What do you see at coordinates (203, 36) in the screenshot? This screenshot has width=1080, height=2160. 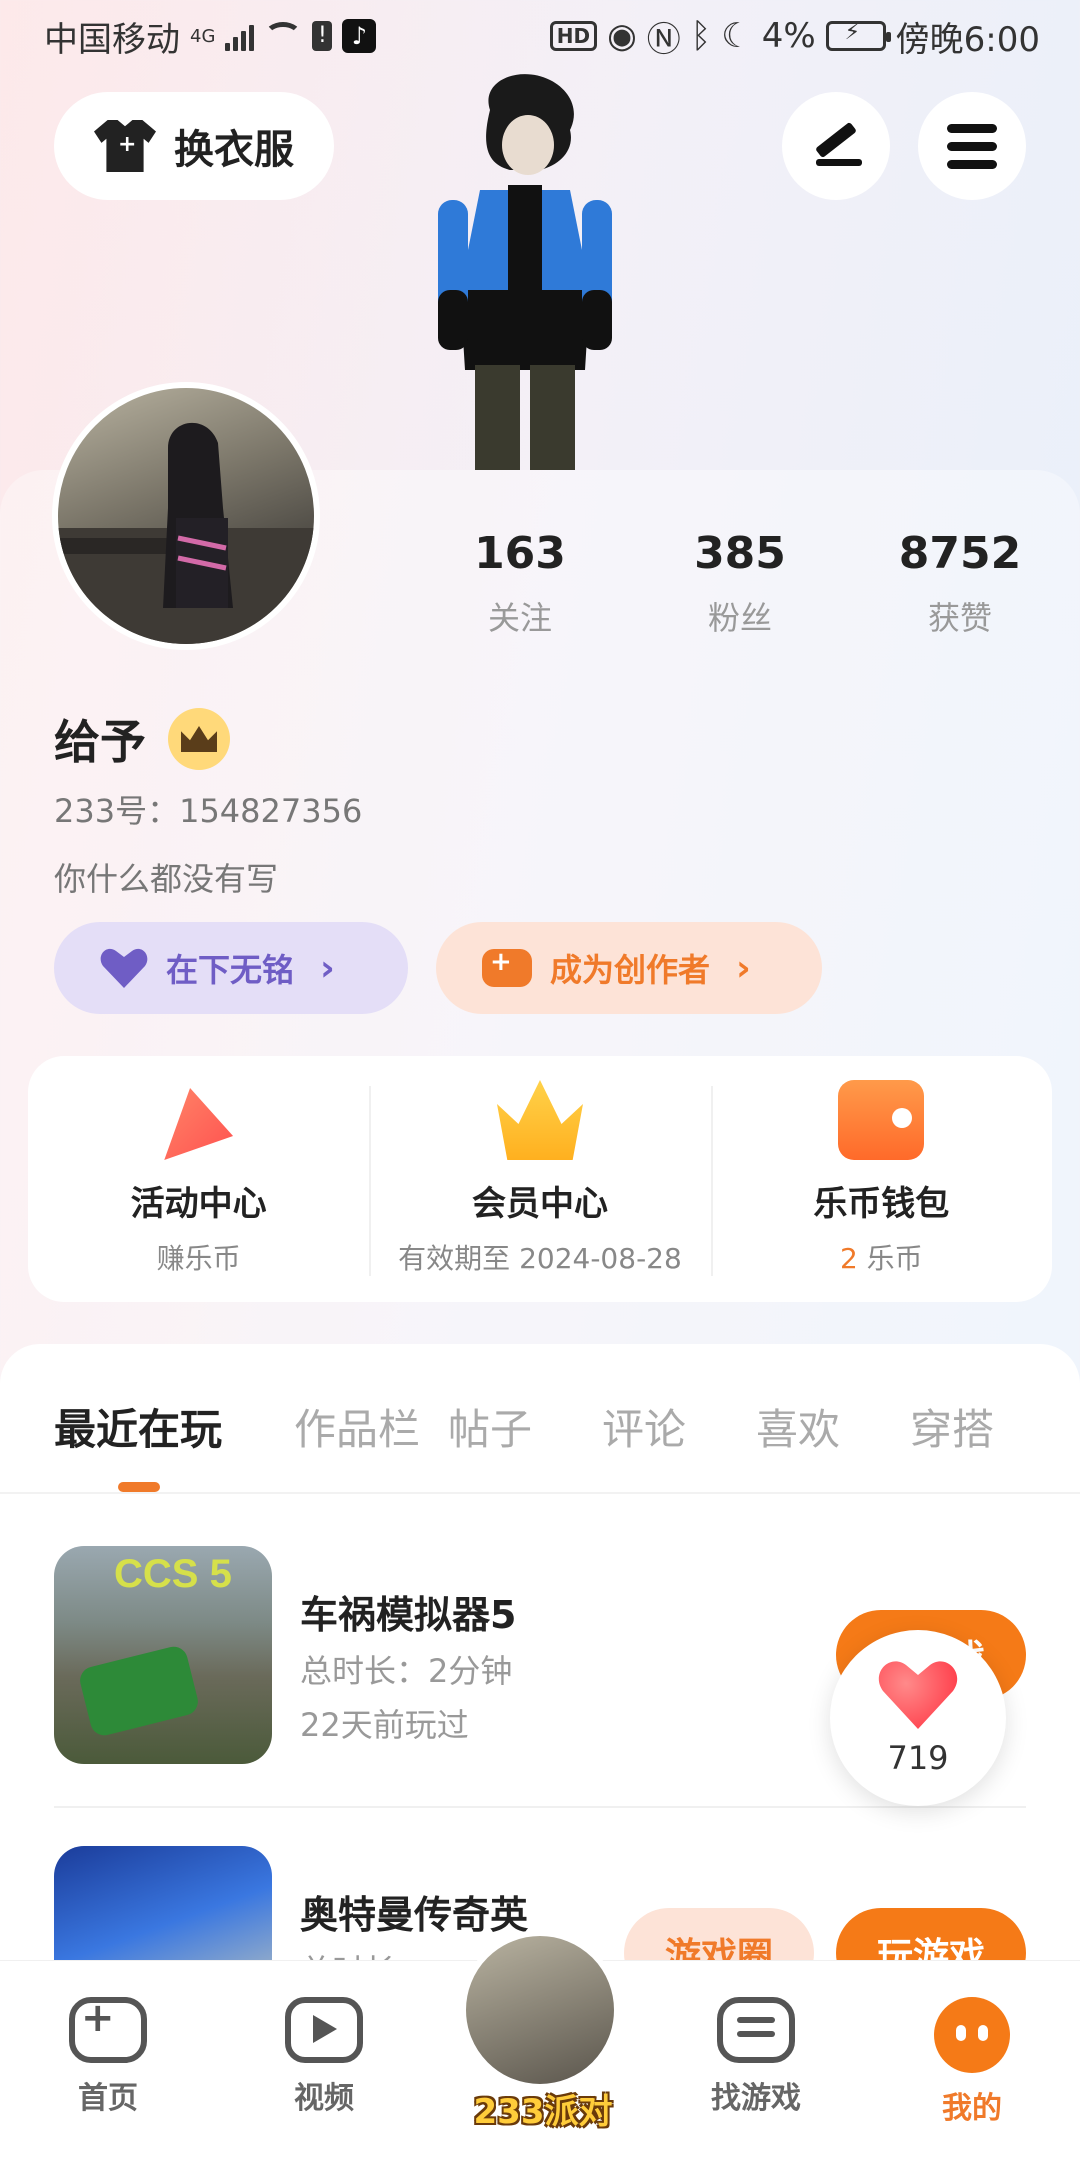 I see `network-label: 4G` at bounding box center [203, 36].